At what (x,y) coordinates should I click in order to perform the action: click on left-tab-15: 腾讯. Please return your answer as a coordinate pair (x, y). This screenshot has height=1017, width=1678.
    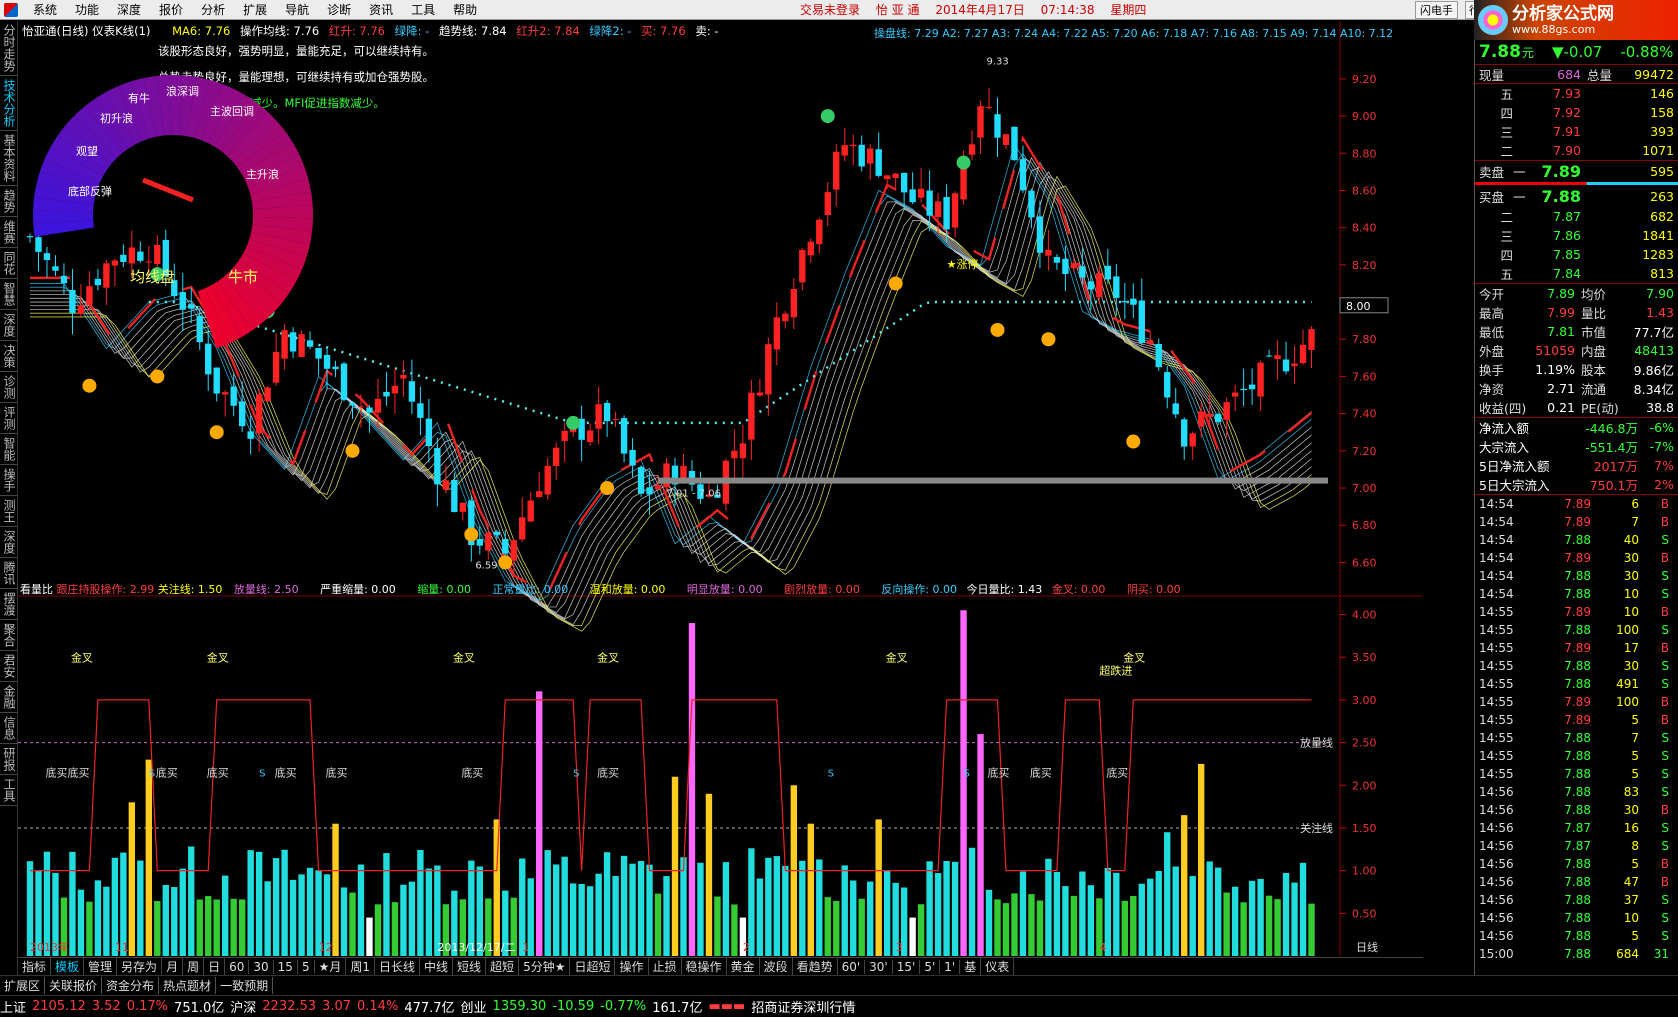
    Looking at the image, I should click on (9, 573).